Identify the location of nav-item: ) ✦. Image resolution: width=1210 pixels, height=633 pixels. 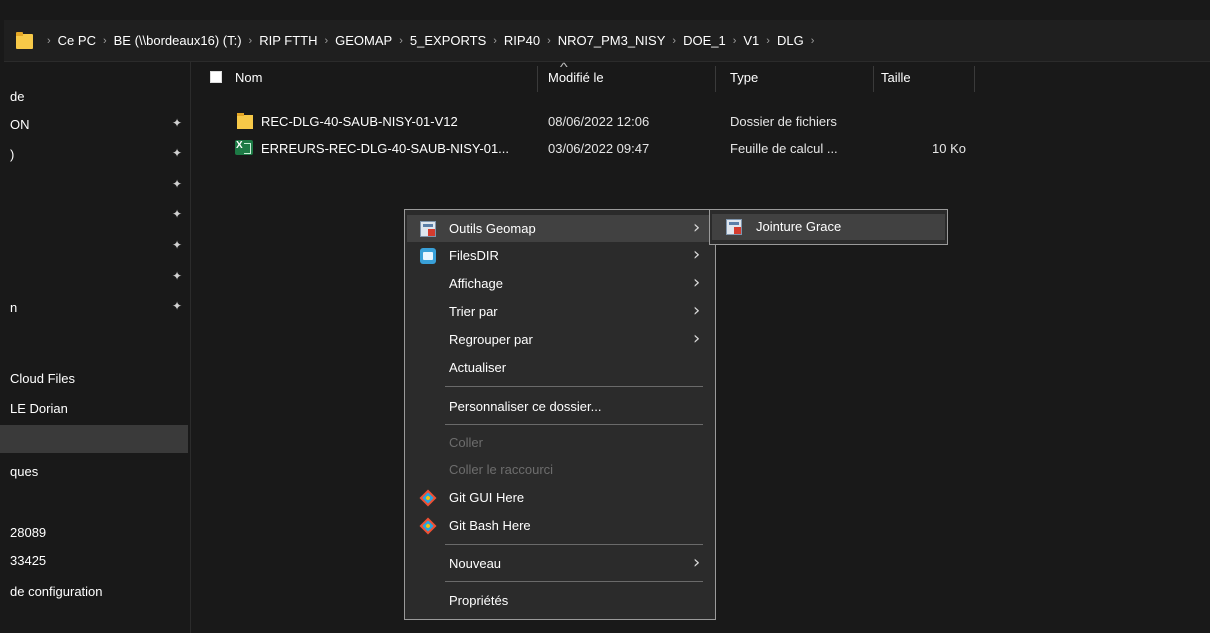
(94, 154).